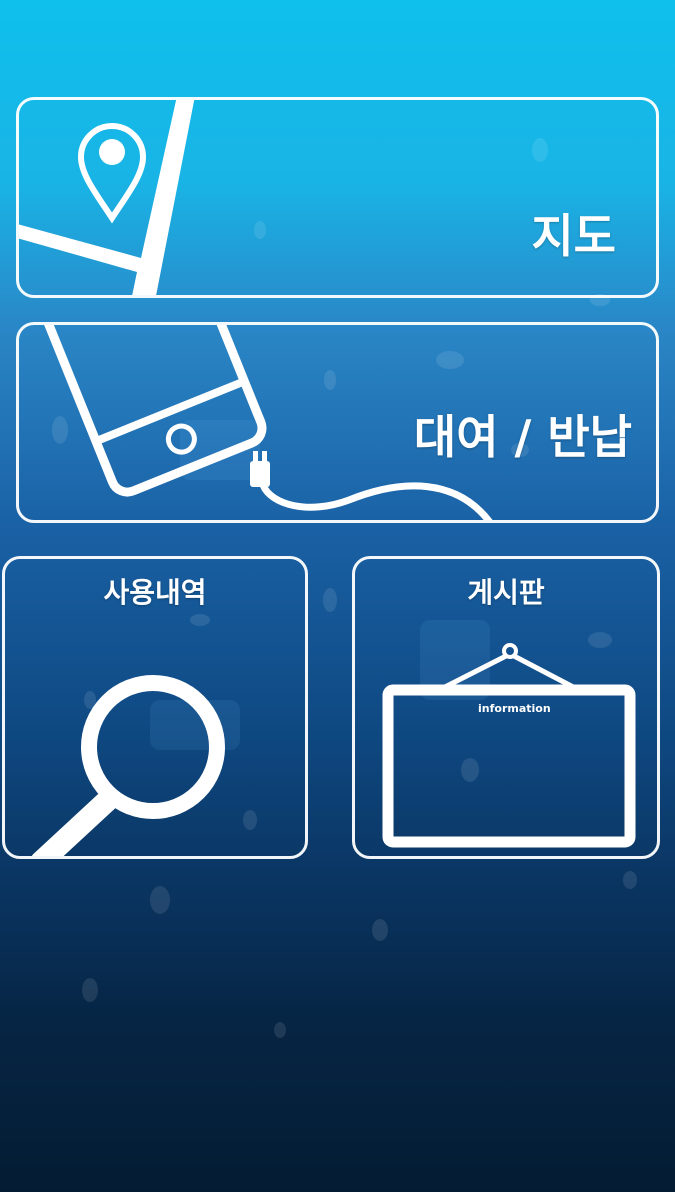 This screenshot has width=675, height=1192. I want to click on board-menu-button: 게시판 information, so click(506, 707).